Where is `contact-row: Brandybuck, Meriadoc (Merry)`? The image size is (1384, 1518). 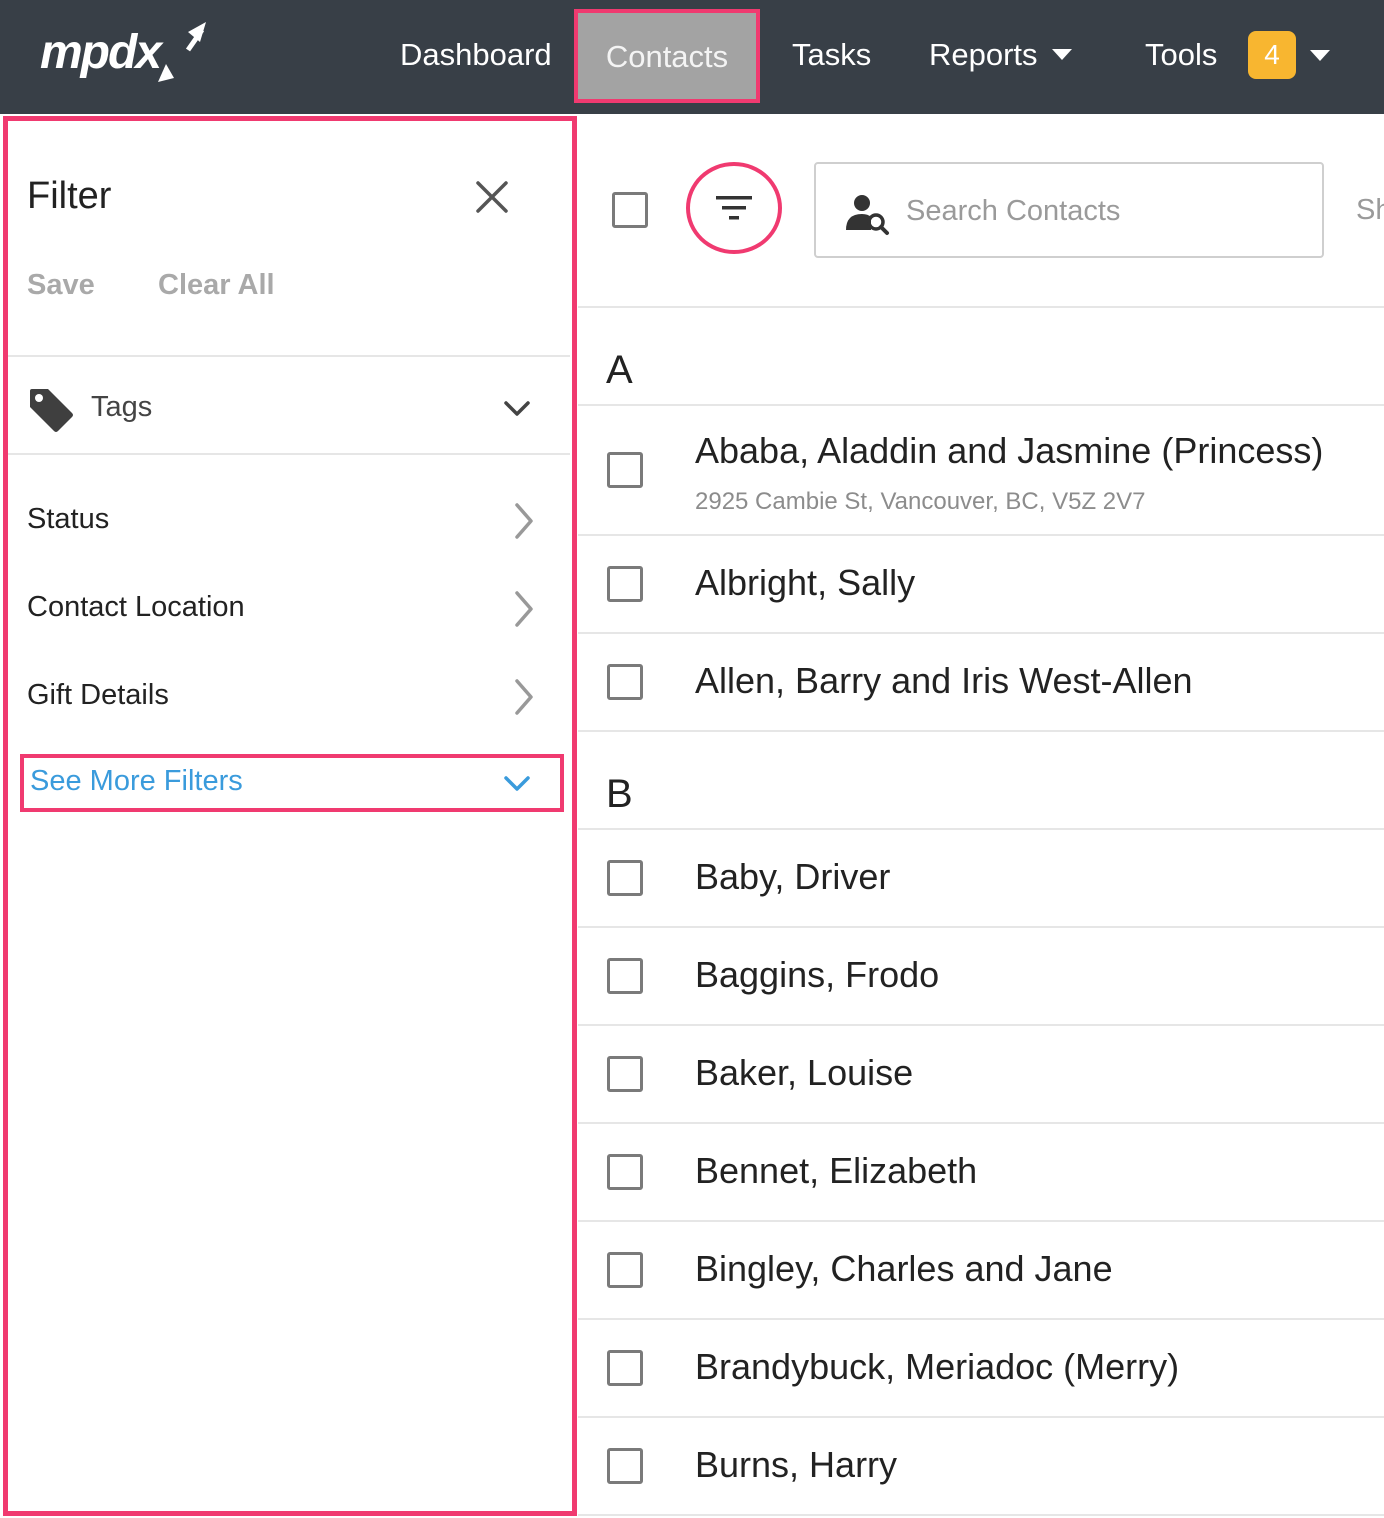
contact-row: Brandybuck, Meriadoc (Merry) is located at coordinates (981, 1368).